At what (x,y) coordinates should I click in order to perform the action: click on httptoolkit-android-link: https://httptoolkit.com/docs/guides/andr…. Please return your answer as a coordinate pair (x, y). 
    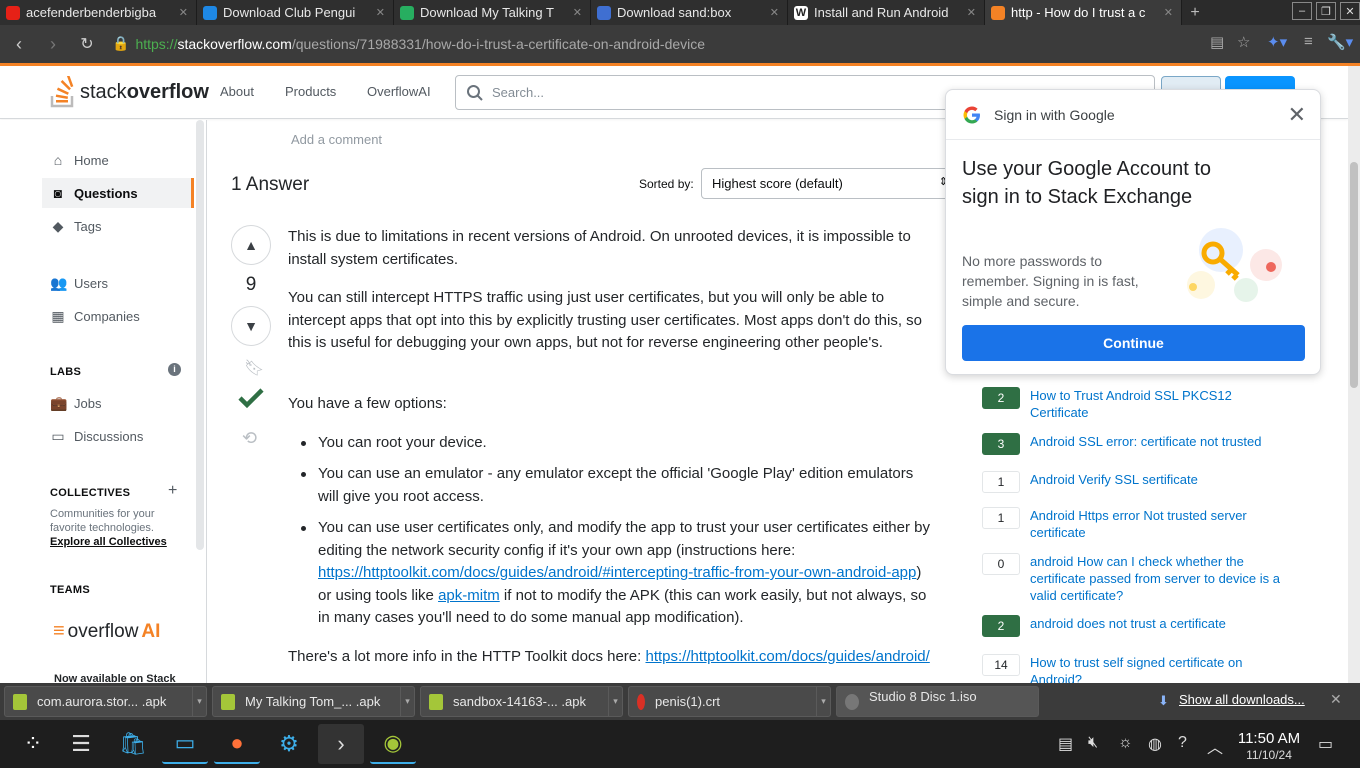
    Looking at the image, I should click on (617, 572).